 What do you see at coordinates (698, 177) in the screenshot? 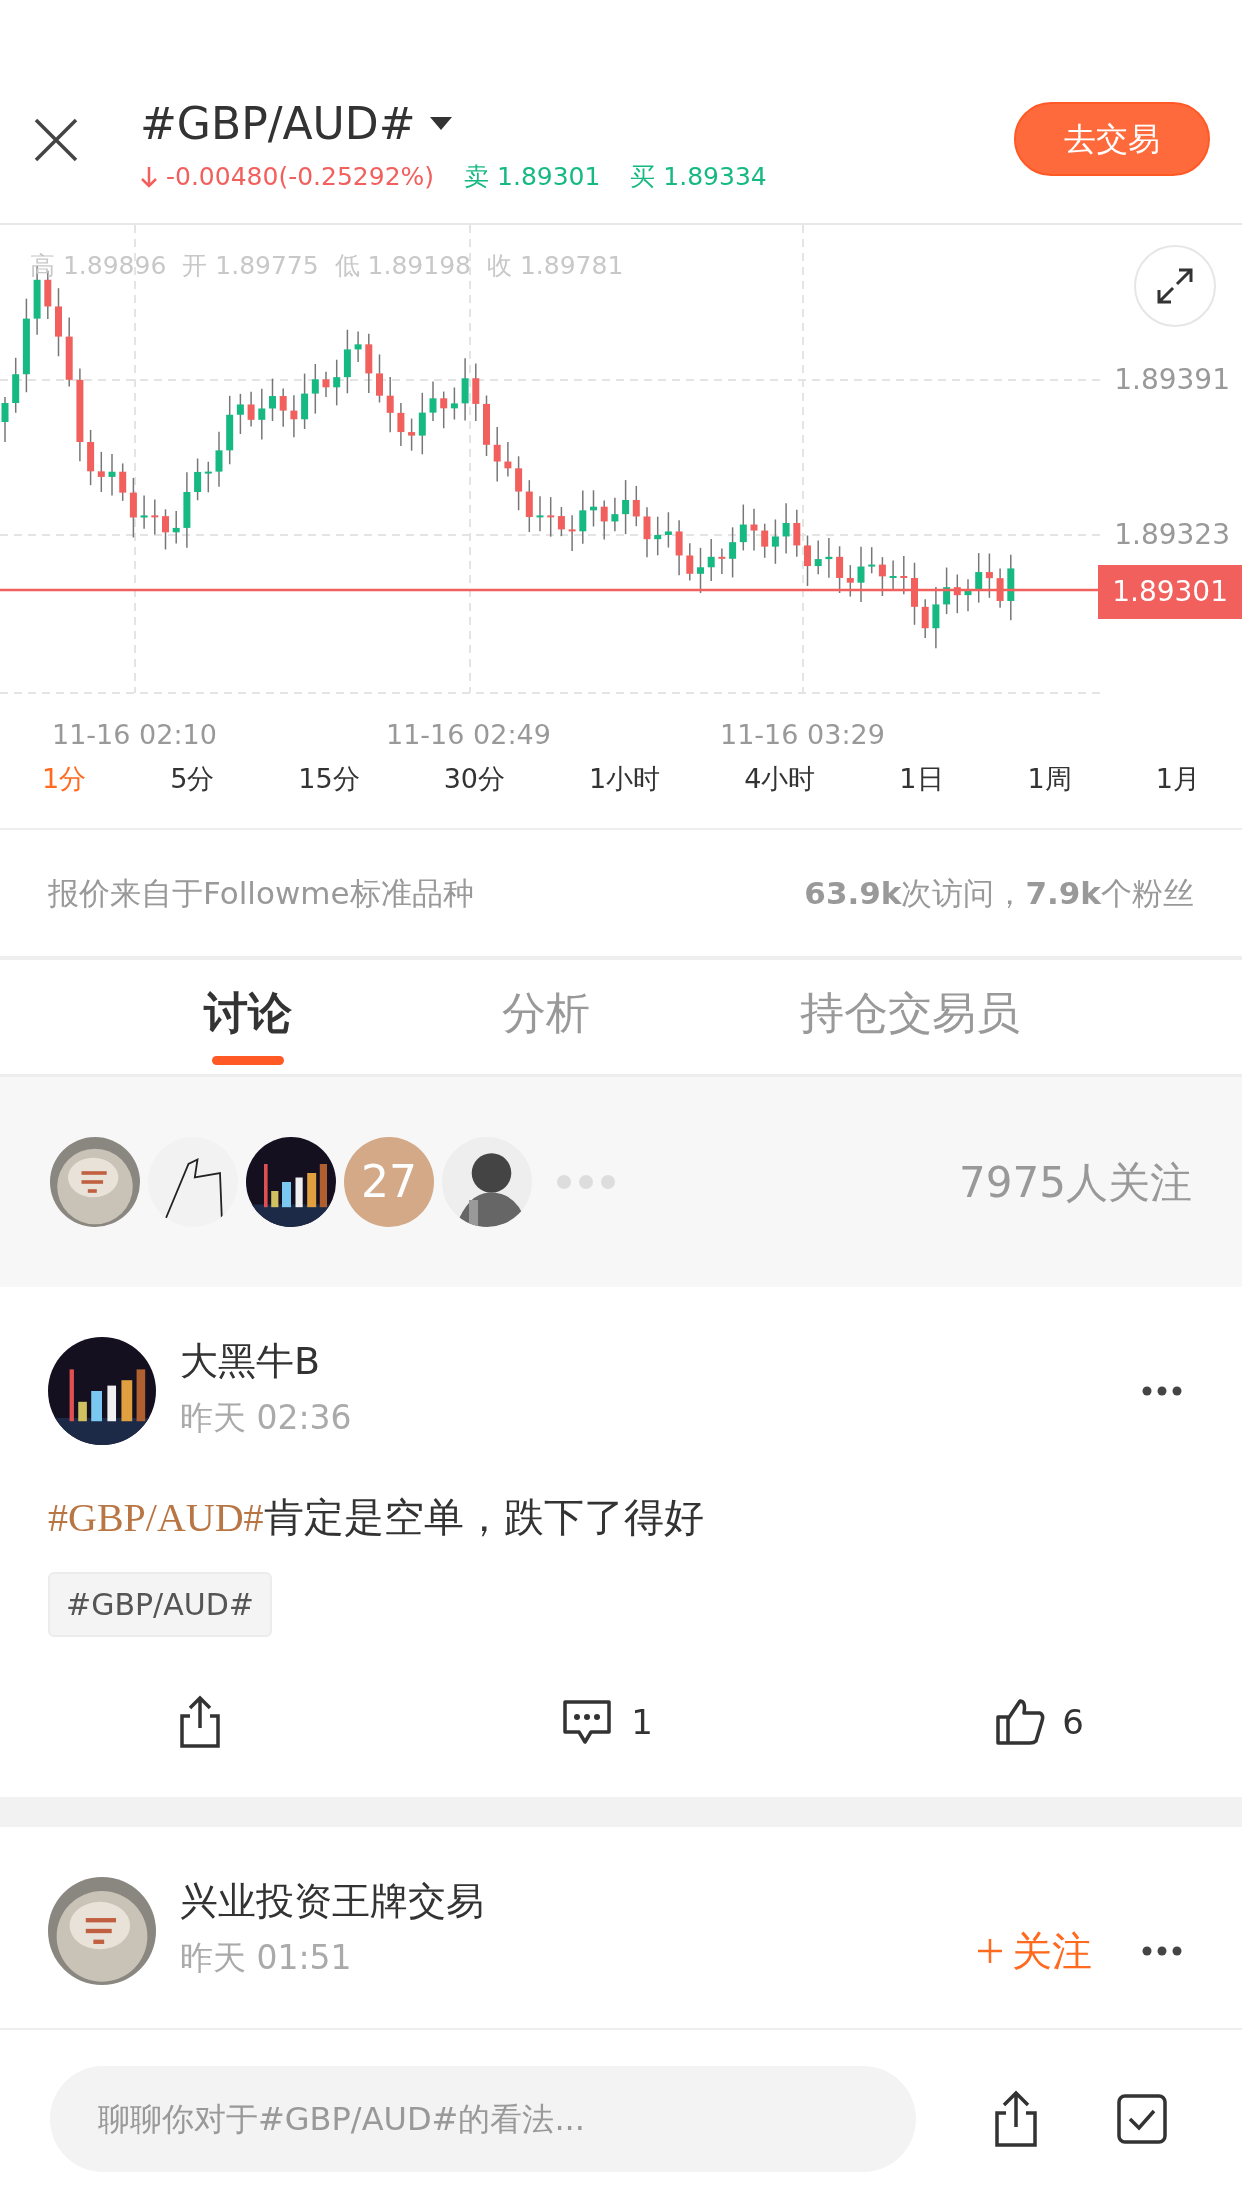
I see `buy-price: 买 1.89334` at bounding box center [698, 177].